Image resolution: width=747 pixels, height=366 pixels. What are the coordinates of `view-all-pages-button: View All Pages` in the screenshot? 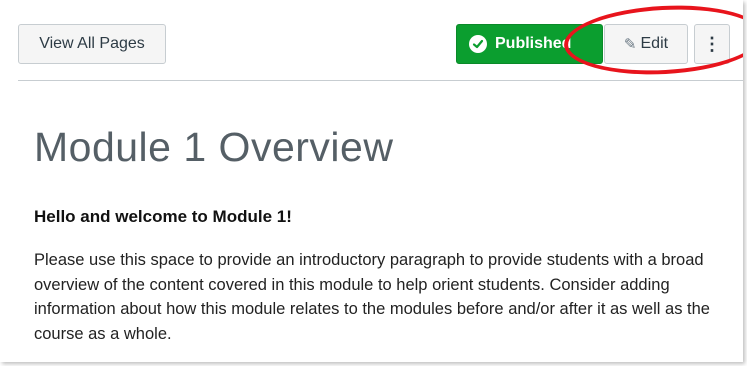 It's located at (92, 44).